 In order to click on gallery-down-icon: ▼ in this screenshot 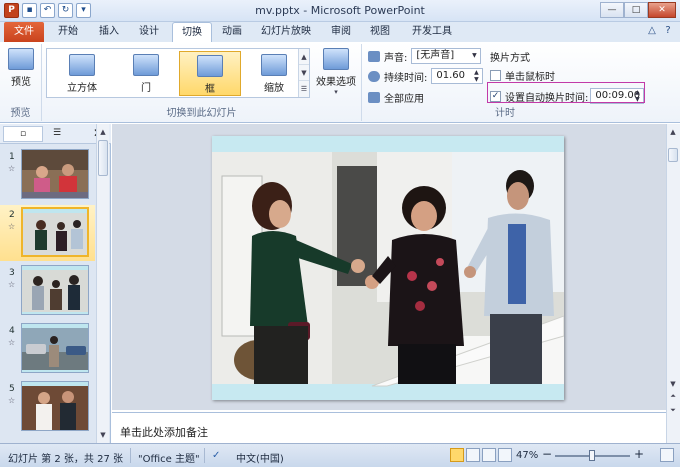, I will do `click(304, 73)`.